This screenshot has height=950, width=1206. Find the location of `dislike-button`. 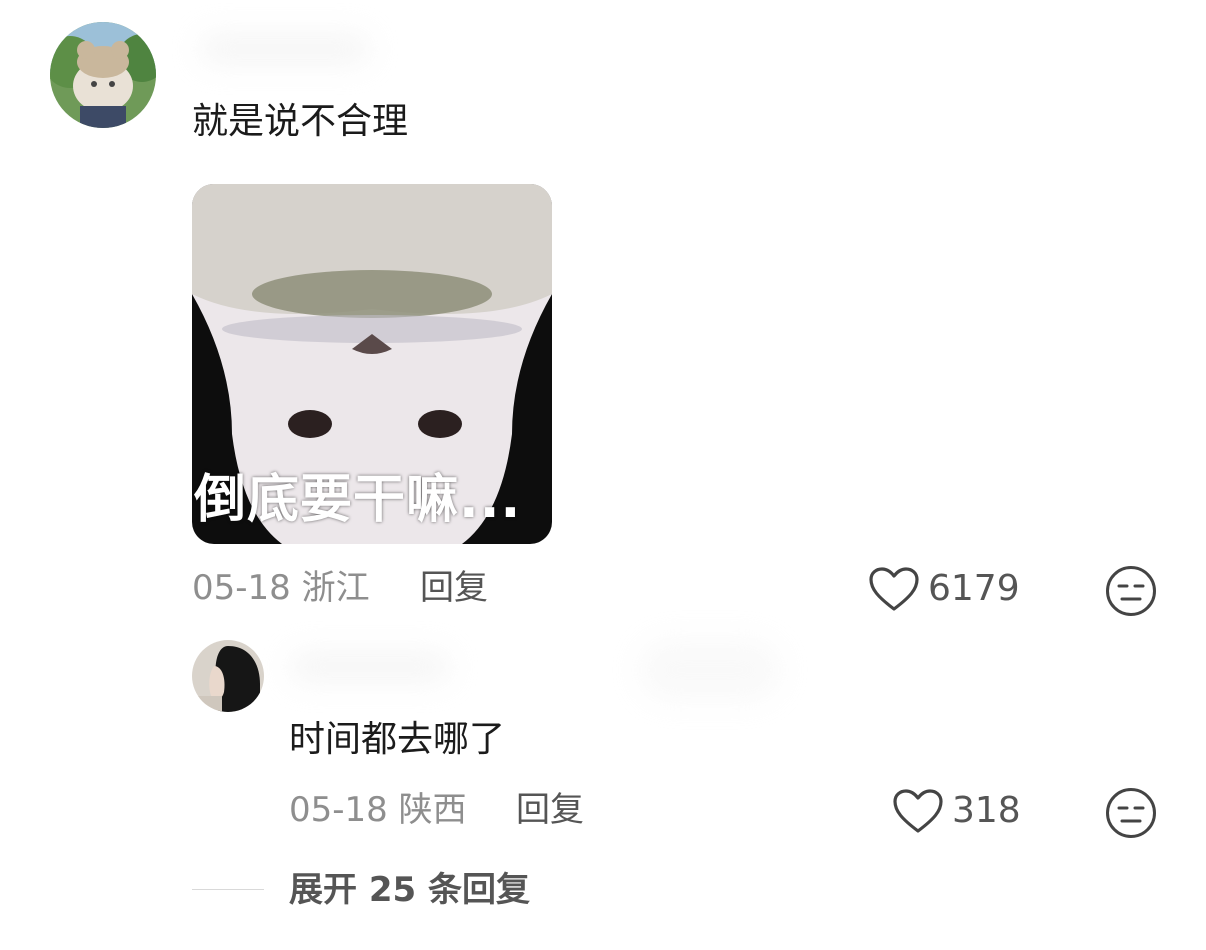

dislike-button is located at coordinates (1131, 593).